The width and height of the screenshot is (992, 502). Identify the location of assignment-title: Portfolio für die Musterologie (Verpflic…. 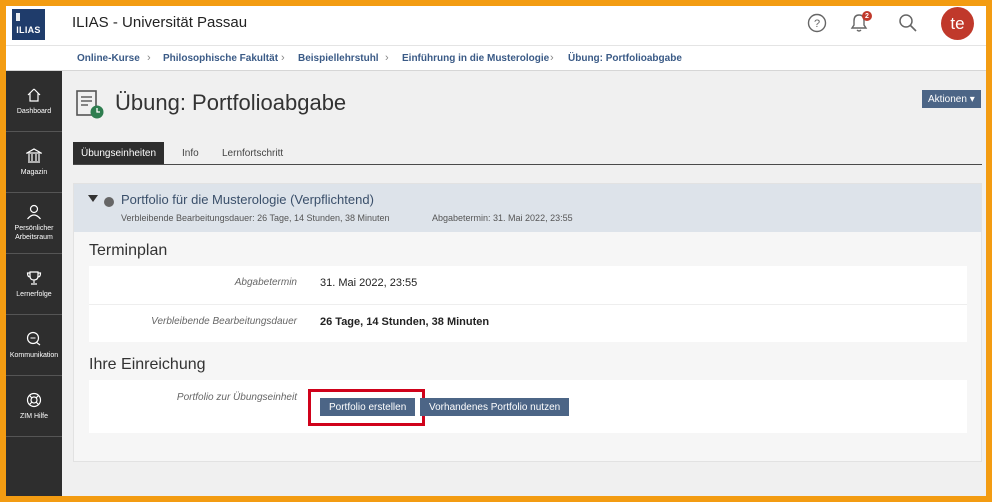
(247, 199).